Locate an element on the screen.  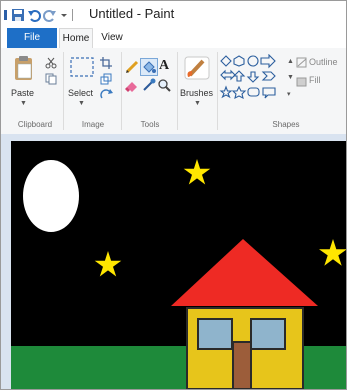
window-title: Untitled - Paint is located at coordinates (132, 13).